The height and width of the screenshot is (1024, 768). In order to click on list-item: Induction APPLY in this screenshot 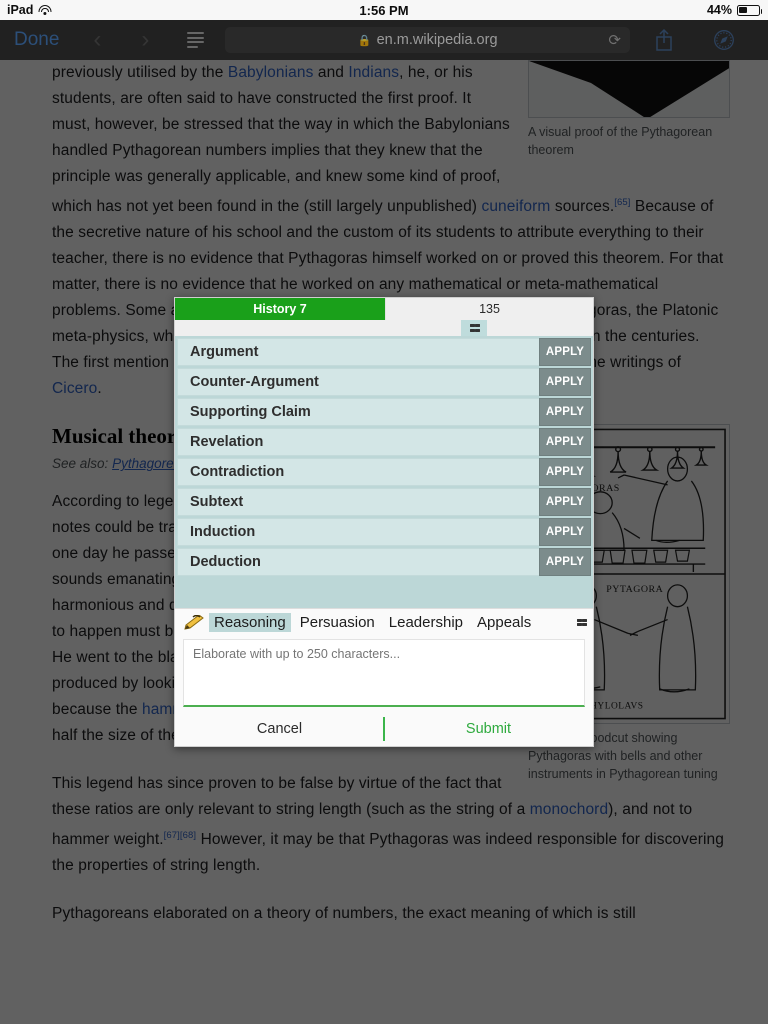, I will do `click(384, 532)`.